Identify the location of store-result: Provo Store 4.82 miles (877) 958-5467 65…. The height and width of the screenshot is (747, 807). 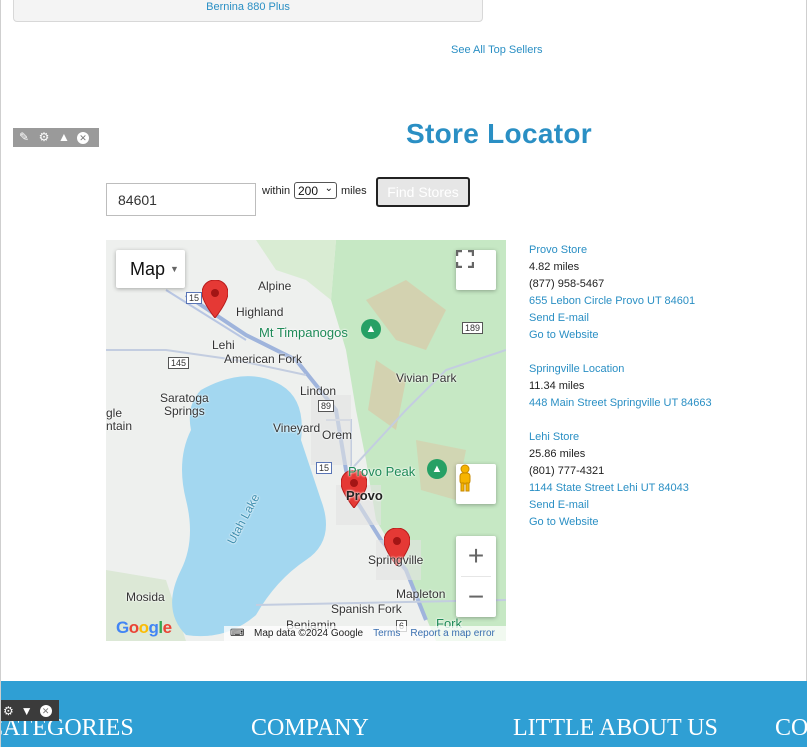
(664, 293).